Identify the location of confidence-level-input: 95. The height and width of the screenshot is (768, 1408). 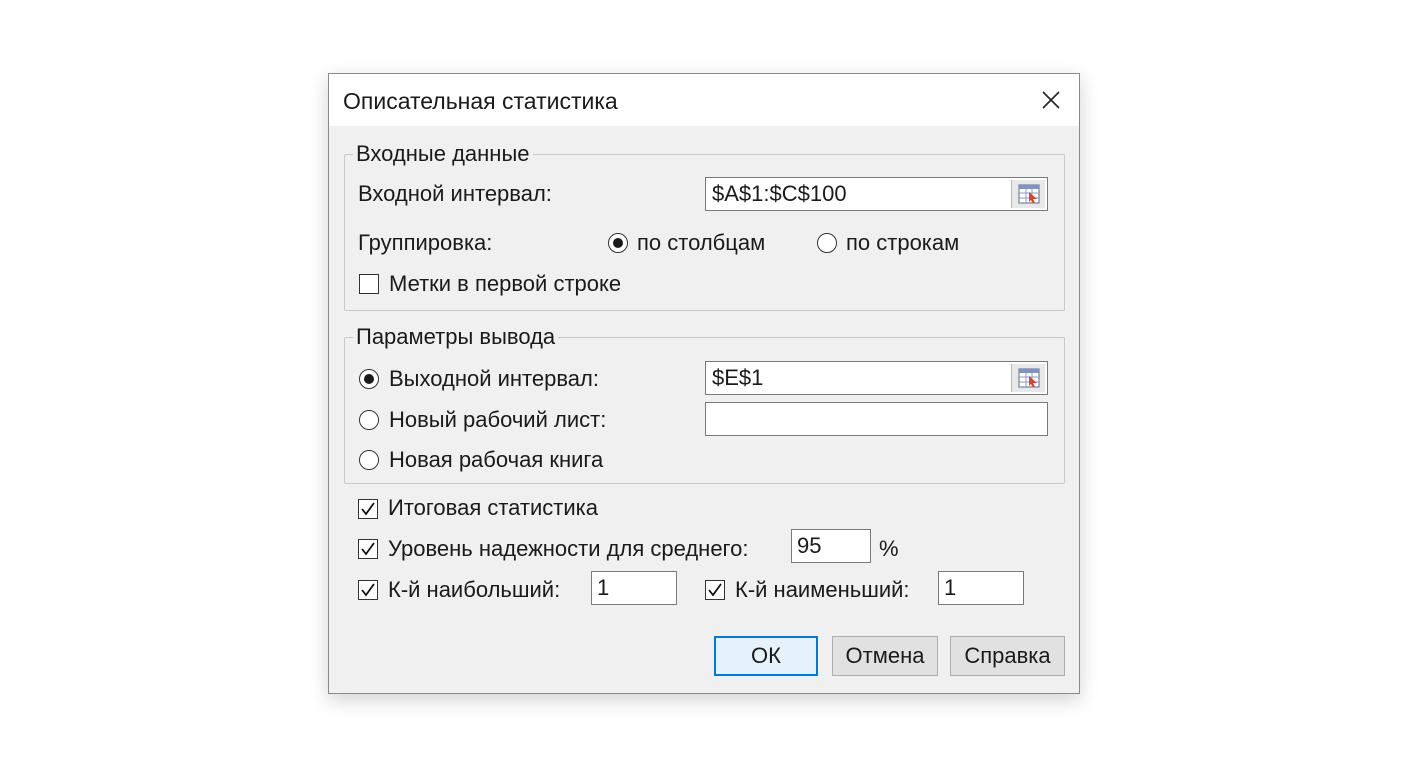
(831, 546).